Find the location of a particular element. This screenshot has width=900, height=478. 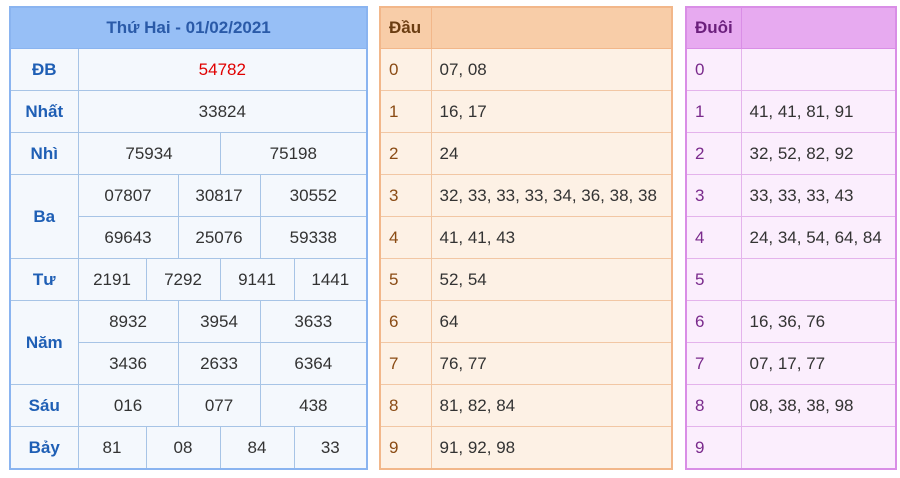

table-row: 5 is located at coordinates (791, 279).